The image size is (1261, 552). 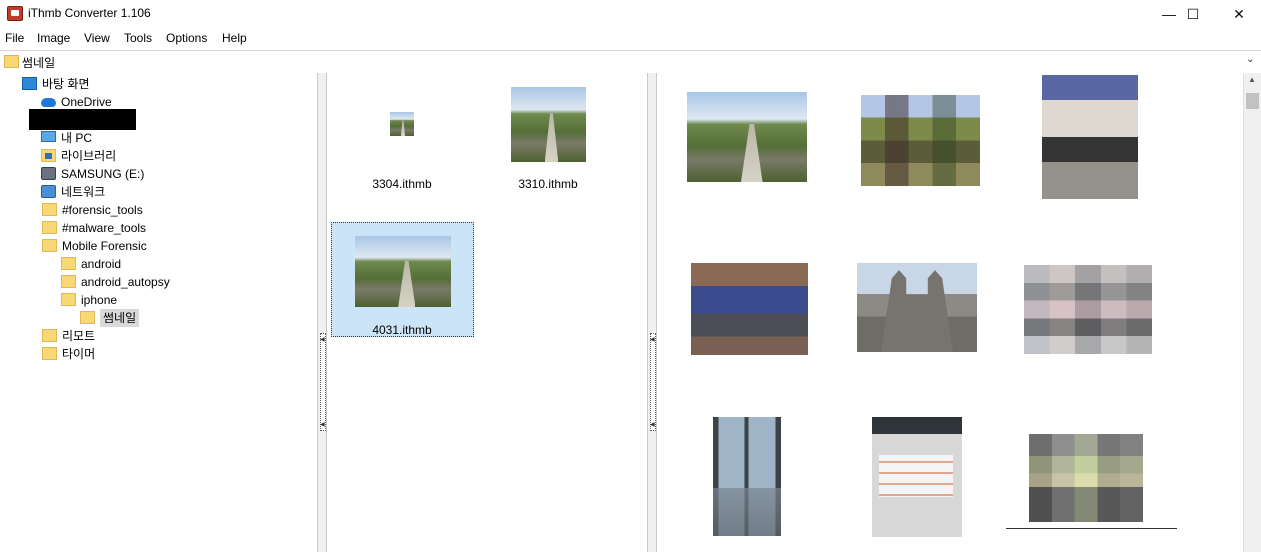 I want to click on tree-item-label: 리모트, so click(x=79, y=336).